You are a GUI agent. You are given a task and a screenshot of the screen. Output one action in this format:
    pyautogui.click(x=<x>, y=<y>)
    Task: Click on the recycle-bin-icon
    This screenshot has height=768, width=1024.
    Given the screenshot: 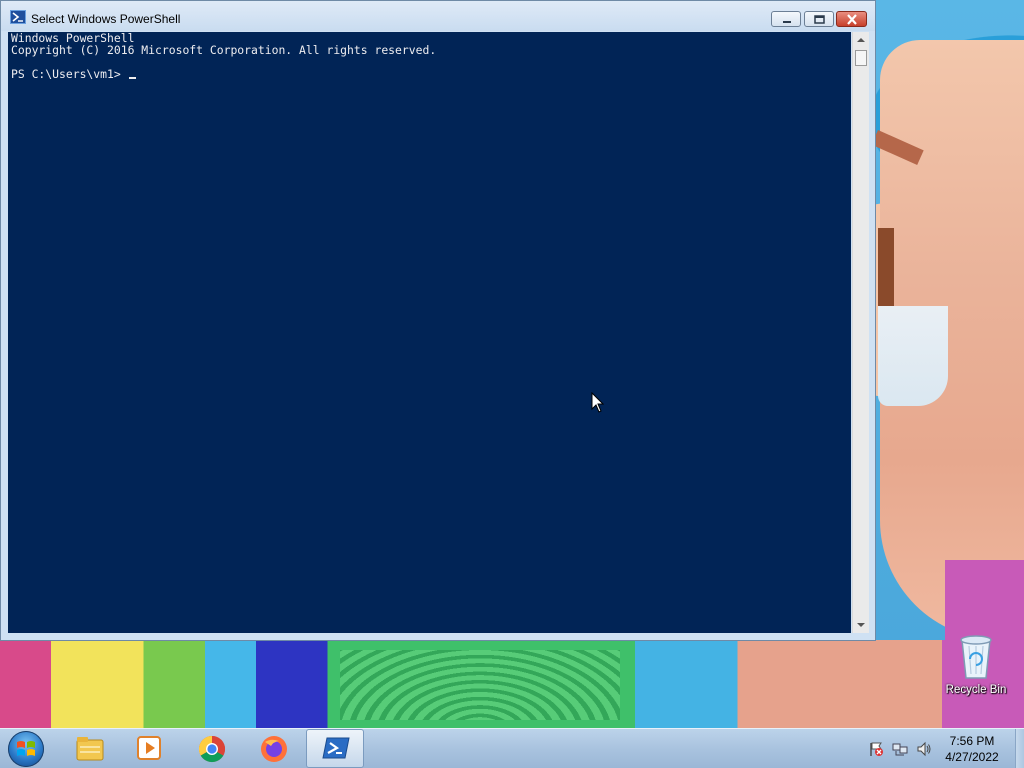 What is the action you would take?
    pyautogui.click(x=976, y=657)
    